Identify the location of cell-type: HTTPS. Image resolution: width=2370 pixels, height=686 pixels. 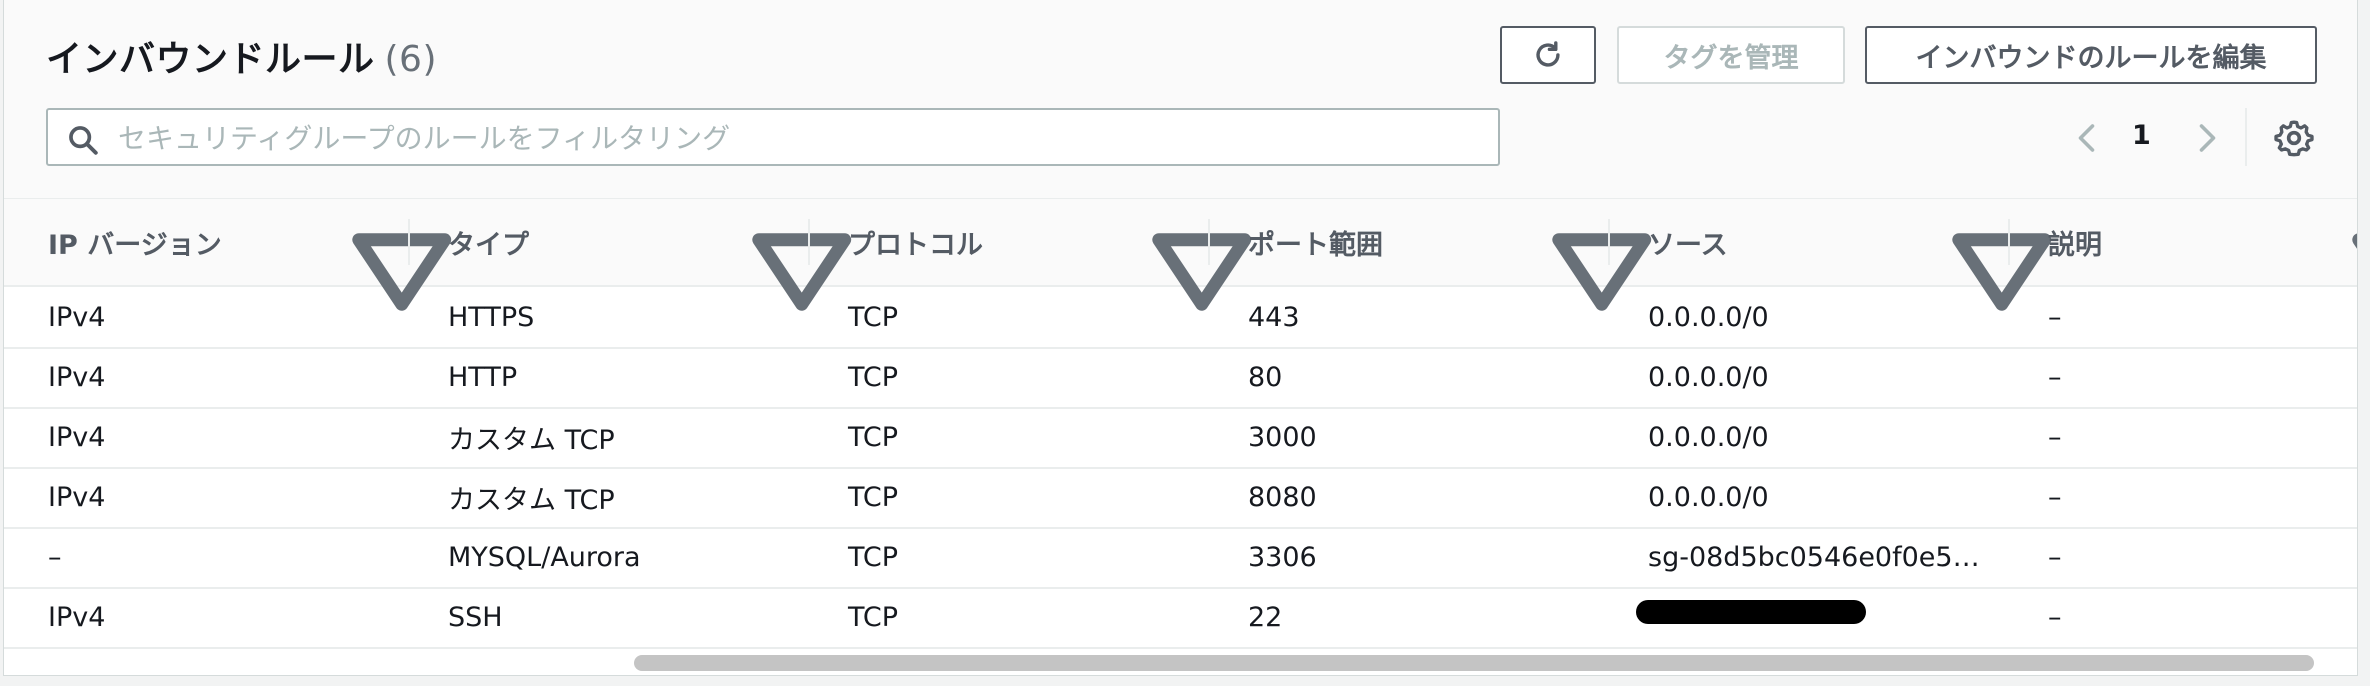
(491, 317).